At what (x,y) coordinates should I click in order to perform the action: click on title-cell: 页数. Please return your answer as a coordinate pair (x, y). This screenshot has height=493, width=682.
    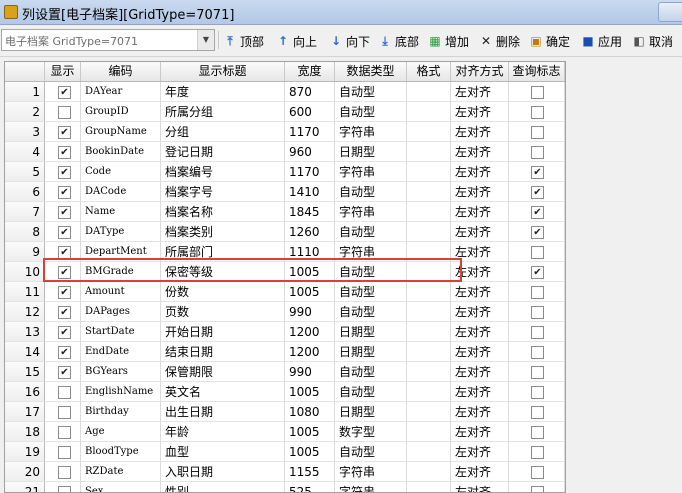
    Looking at the image, I should click on (223, 312).